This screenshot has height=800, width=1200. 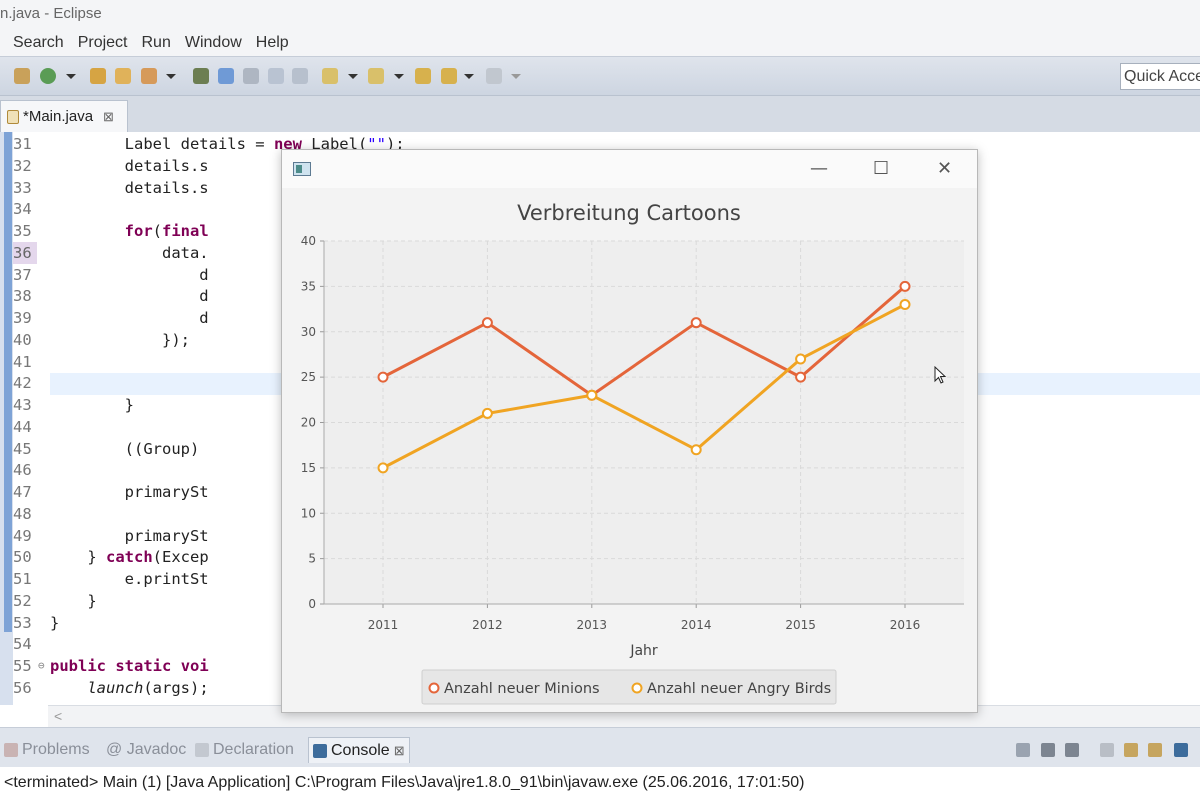 What do you see at coordinates (98, 76) in the screenshot?
I see `open-type-icon` at bounding box center [98, 76].